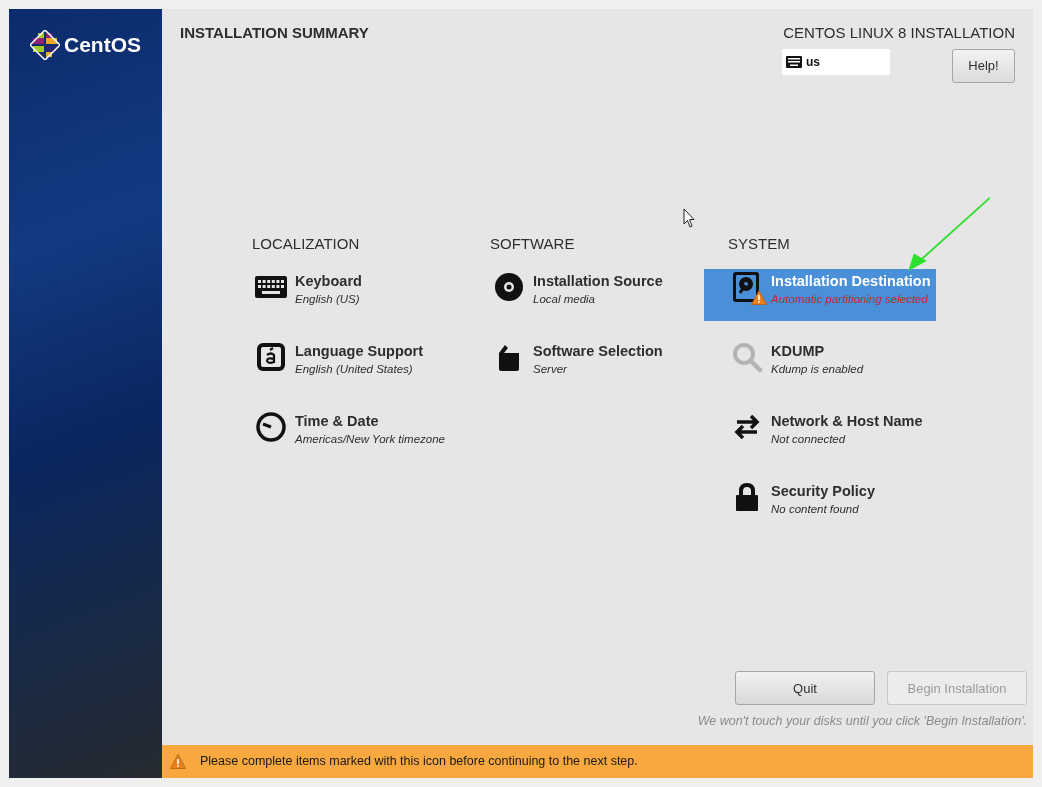 This screenshot has height=787, width=1042. What do you see at coordinates (328, 281) in the screenshot?
I see `spoke-title: Keyboard` at bounding box center [328, 281].